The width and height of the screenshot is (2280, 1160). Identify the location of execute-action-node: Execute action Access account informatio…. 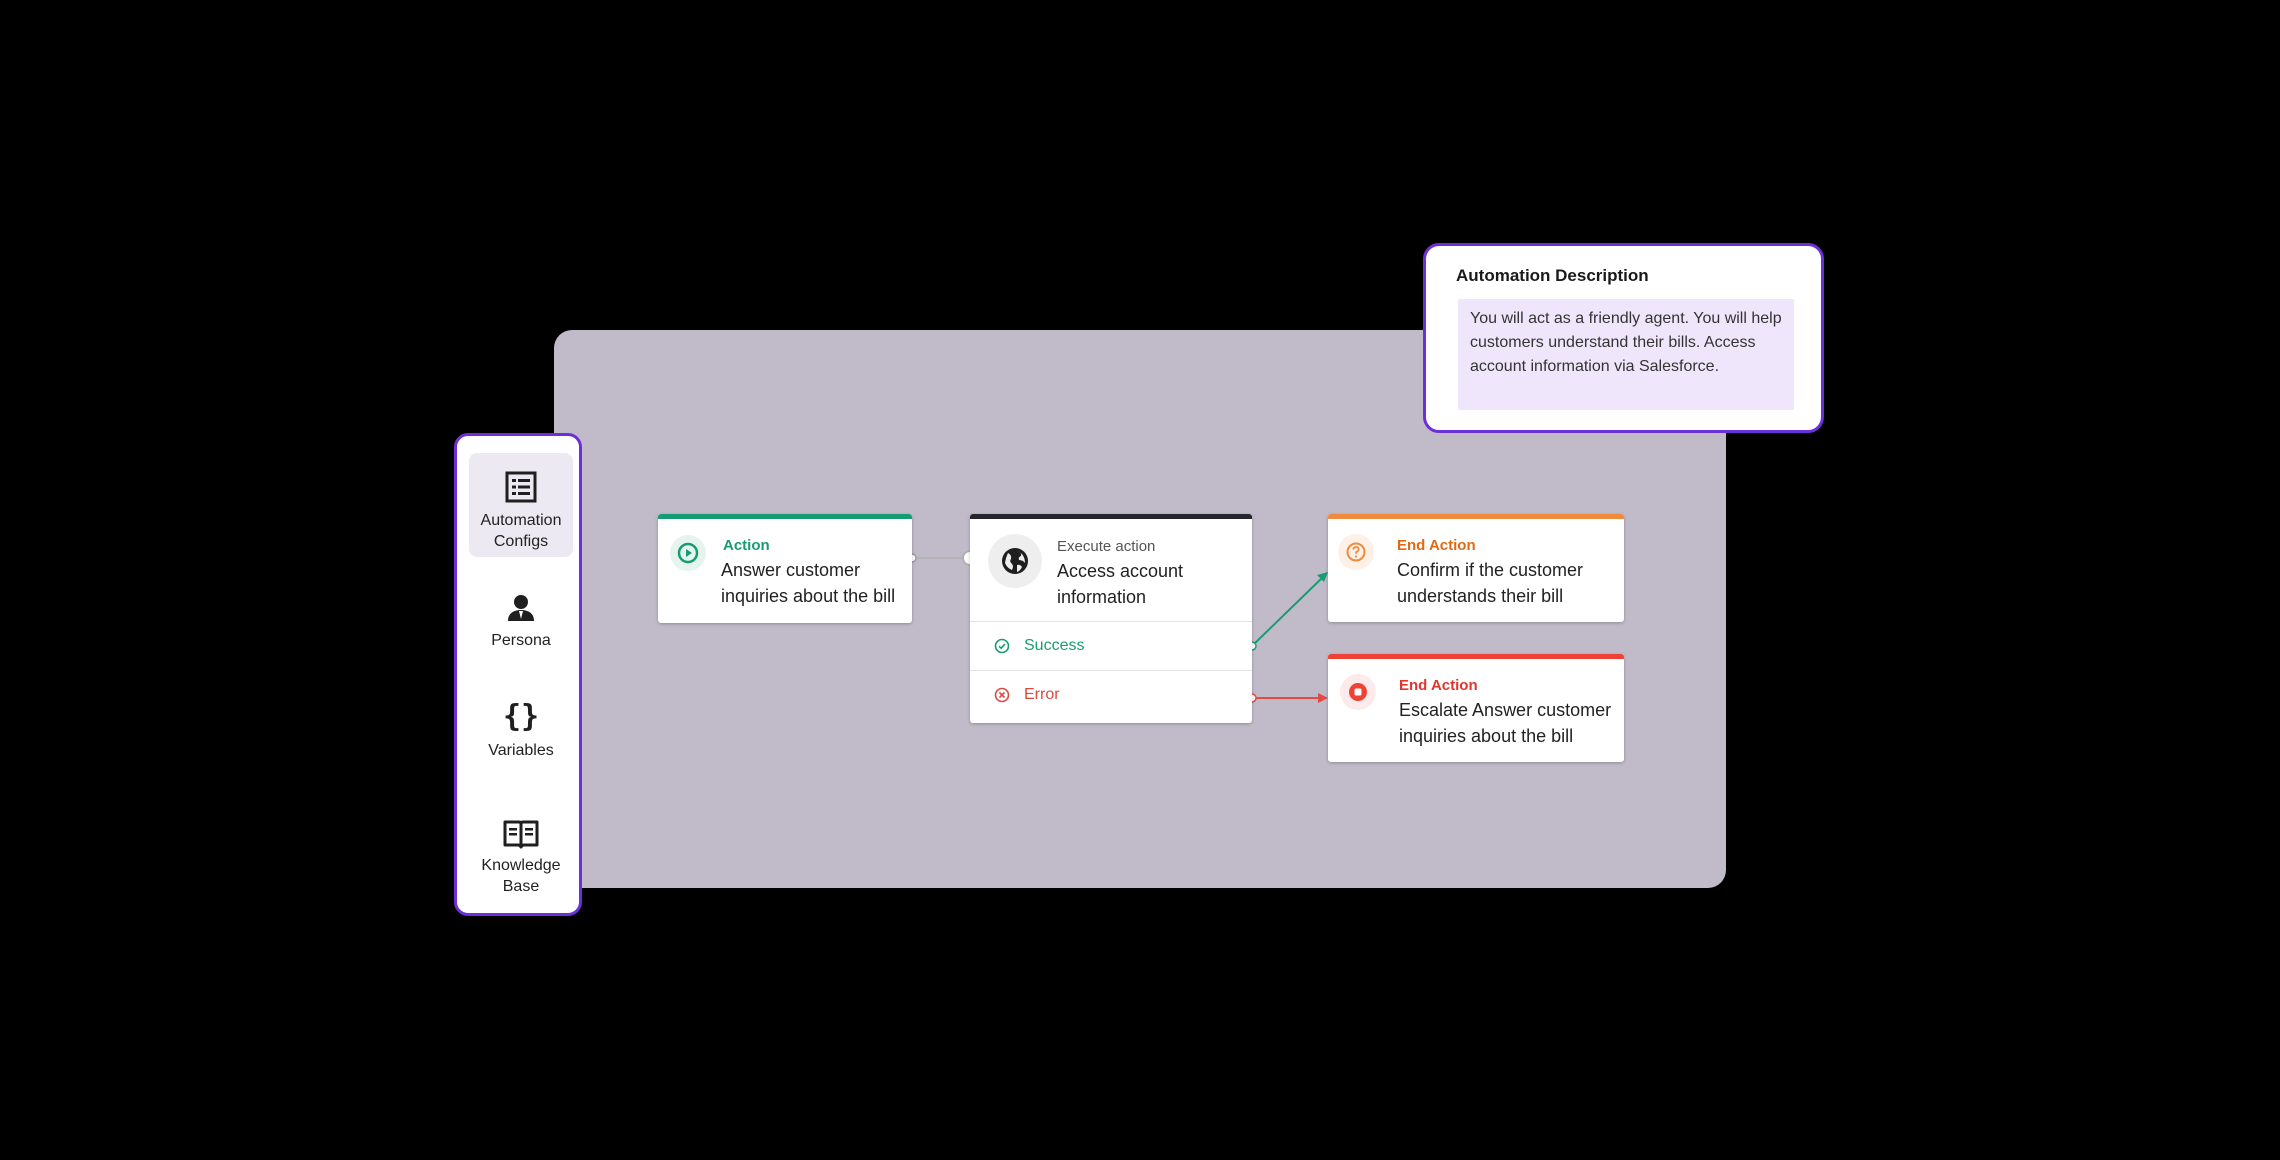
(1111, 618).